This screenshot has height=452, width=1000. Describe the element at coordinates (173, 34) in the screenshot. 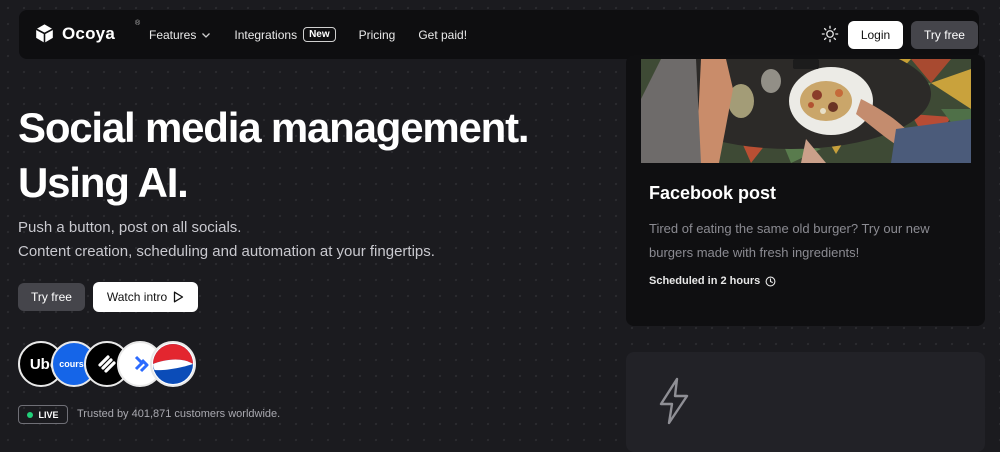

I see `nav-features-label: Features` at that location.